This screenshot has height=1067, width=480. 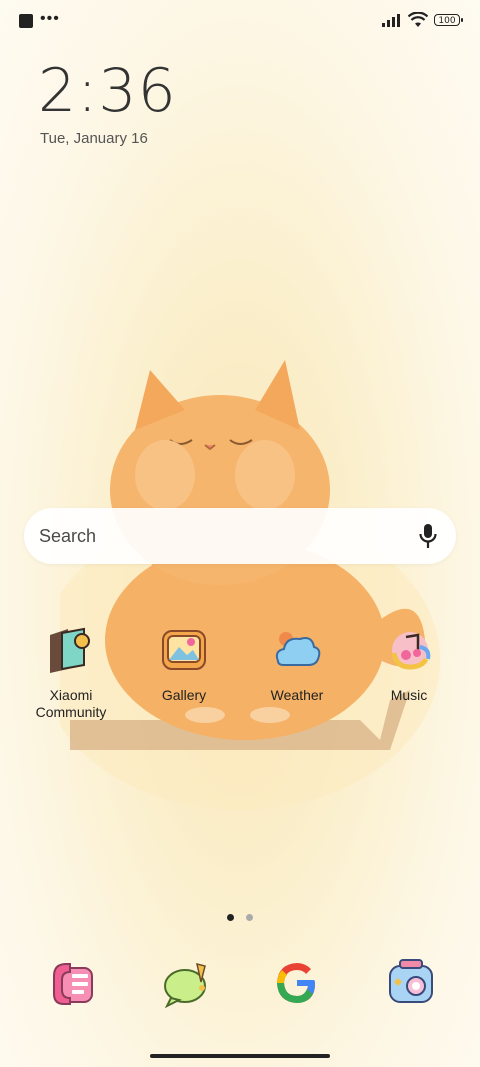 I want to click on battery-indicator: 100, so click(x=448, y=20).